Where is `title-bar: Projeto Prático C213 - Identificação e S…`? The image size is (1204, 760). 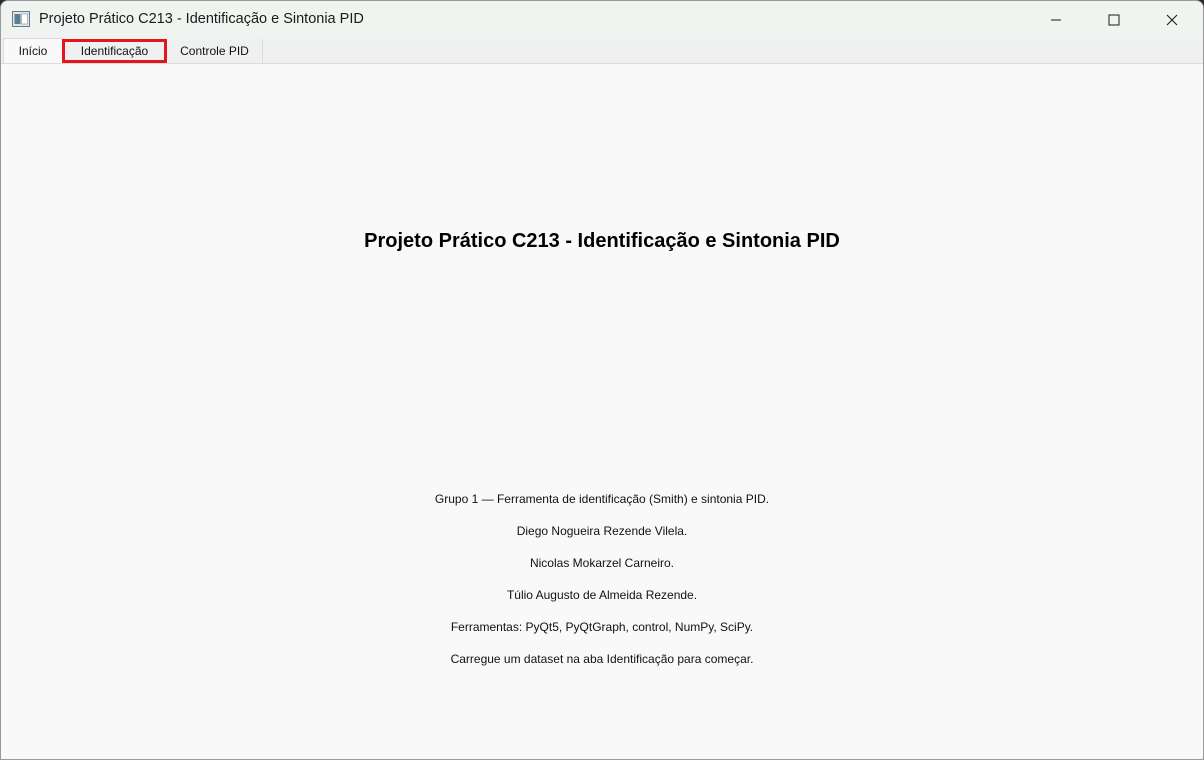
title-bar: Projeto Prático C213 - Identificação e S… is located at coordinates (602, 20).